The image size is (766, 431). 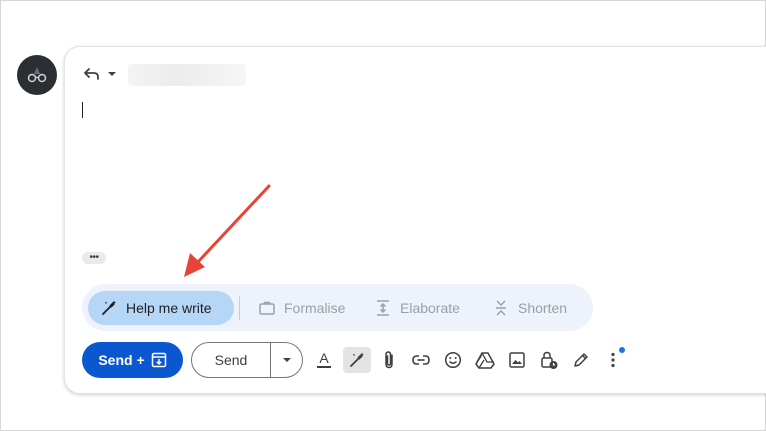 What do you see at coordinates (159, 360) in the screenshot?
I see `archive-icon` at bounding box center [159, 360].